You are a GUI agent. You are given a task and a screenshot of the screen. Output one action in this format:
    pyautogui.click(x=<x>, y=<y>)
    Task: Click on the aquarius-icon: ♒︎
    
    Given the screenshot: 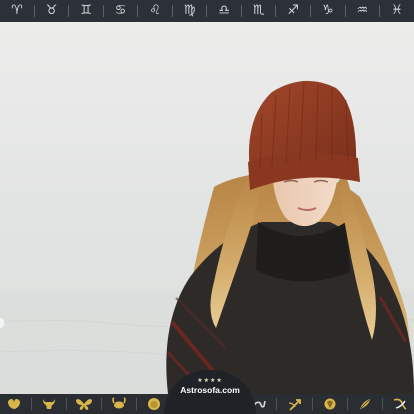 What is the action you would take?
    pyautogui.click(x=362, y=11)
    